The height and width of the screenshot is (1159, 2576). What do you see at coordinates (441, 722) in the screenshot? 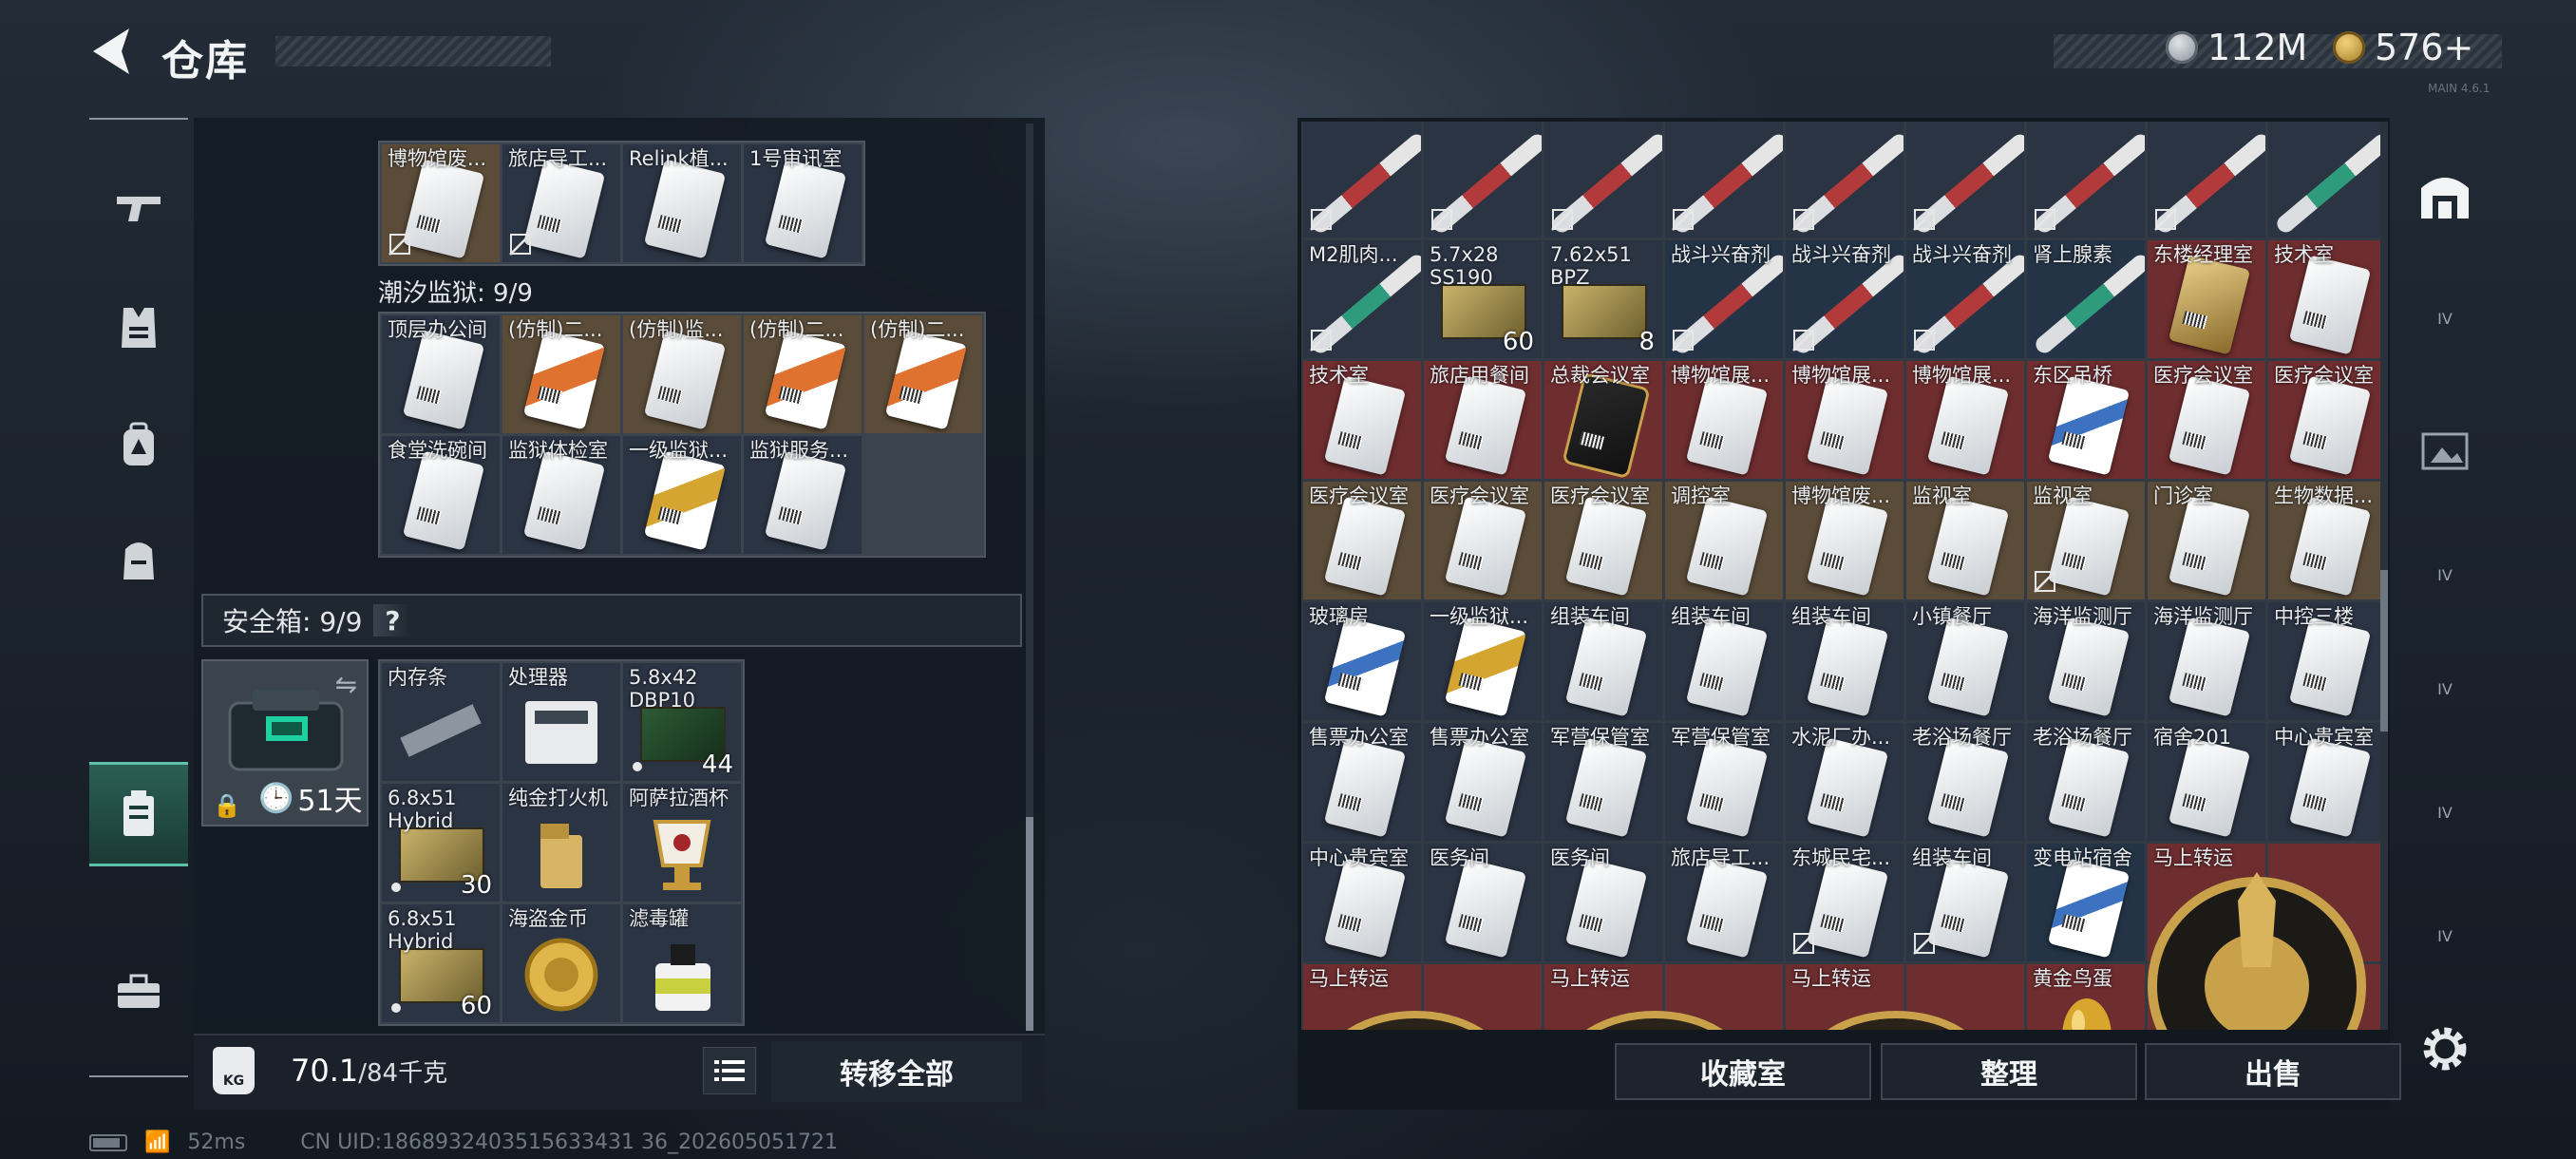
I see `item-slot: 内存条` at bounding box center [441, 722].